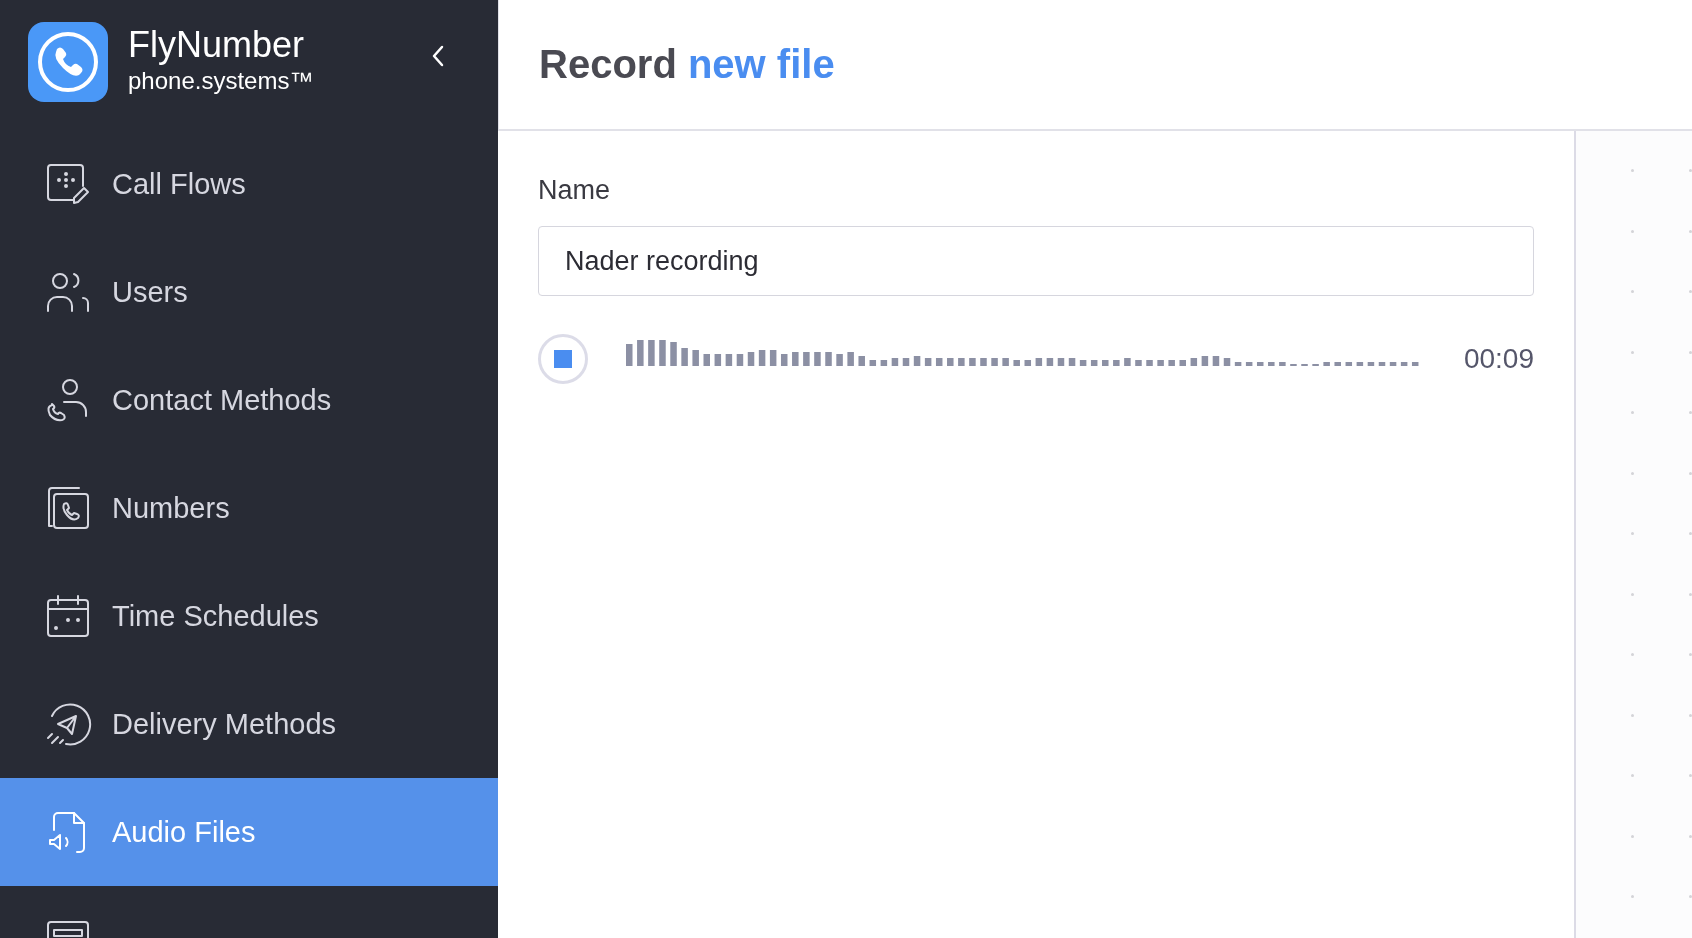 The image size is (1692, 938). What do you see at coordinates (221, 81) in the screenshot?
I see `brand-tagline: phone.systems™` at bounding box center [221, 81].